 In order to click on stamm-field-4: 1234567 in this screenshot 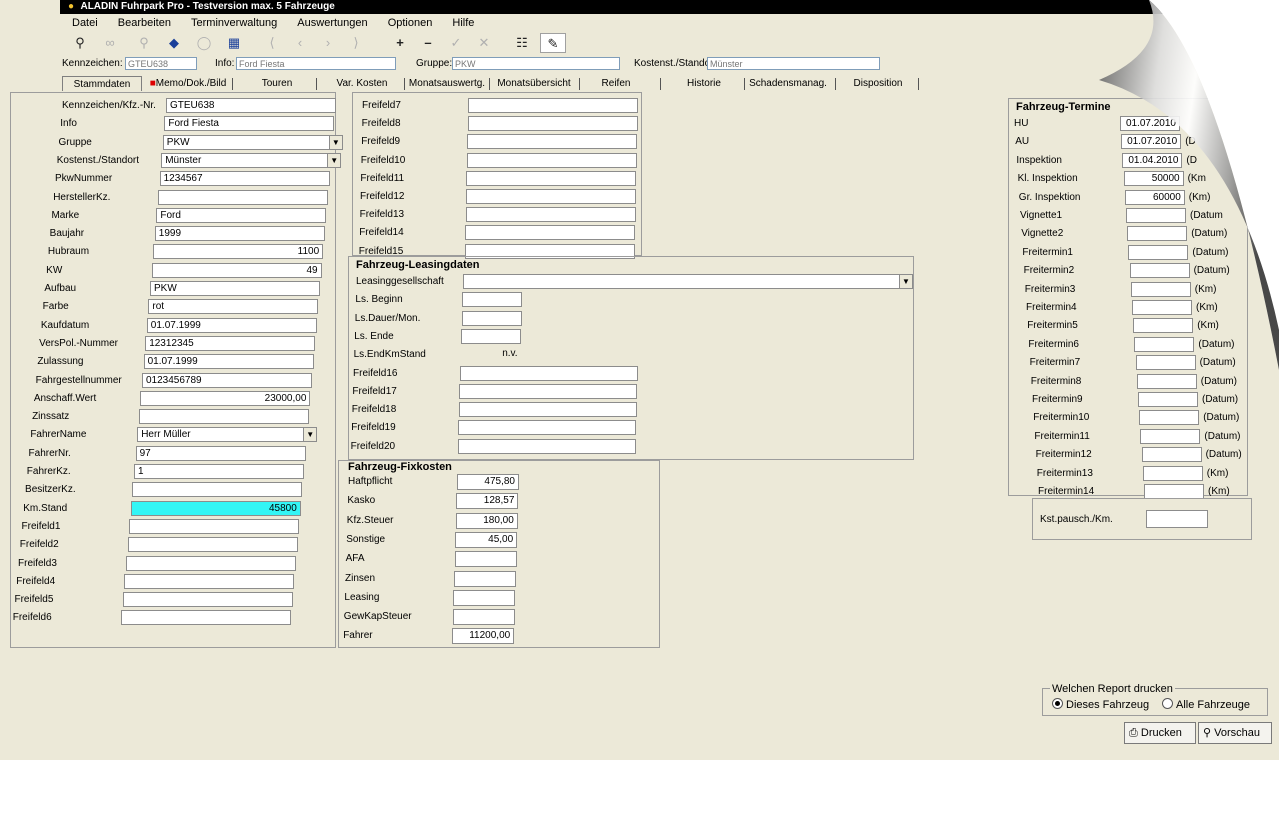, I will do `click(244, 179)`.